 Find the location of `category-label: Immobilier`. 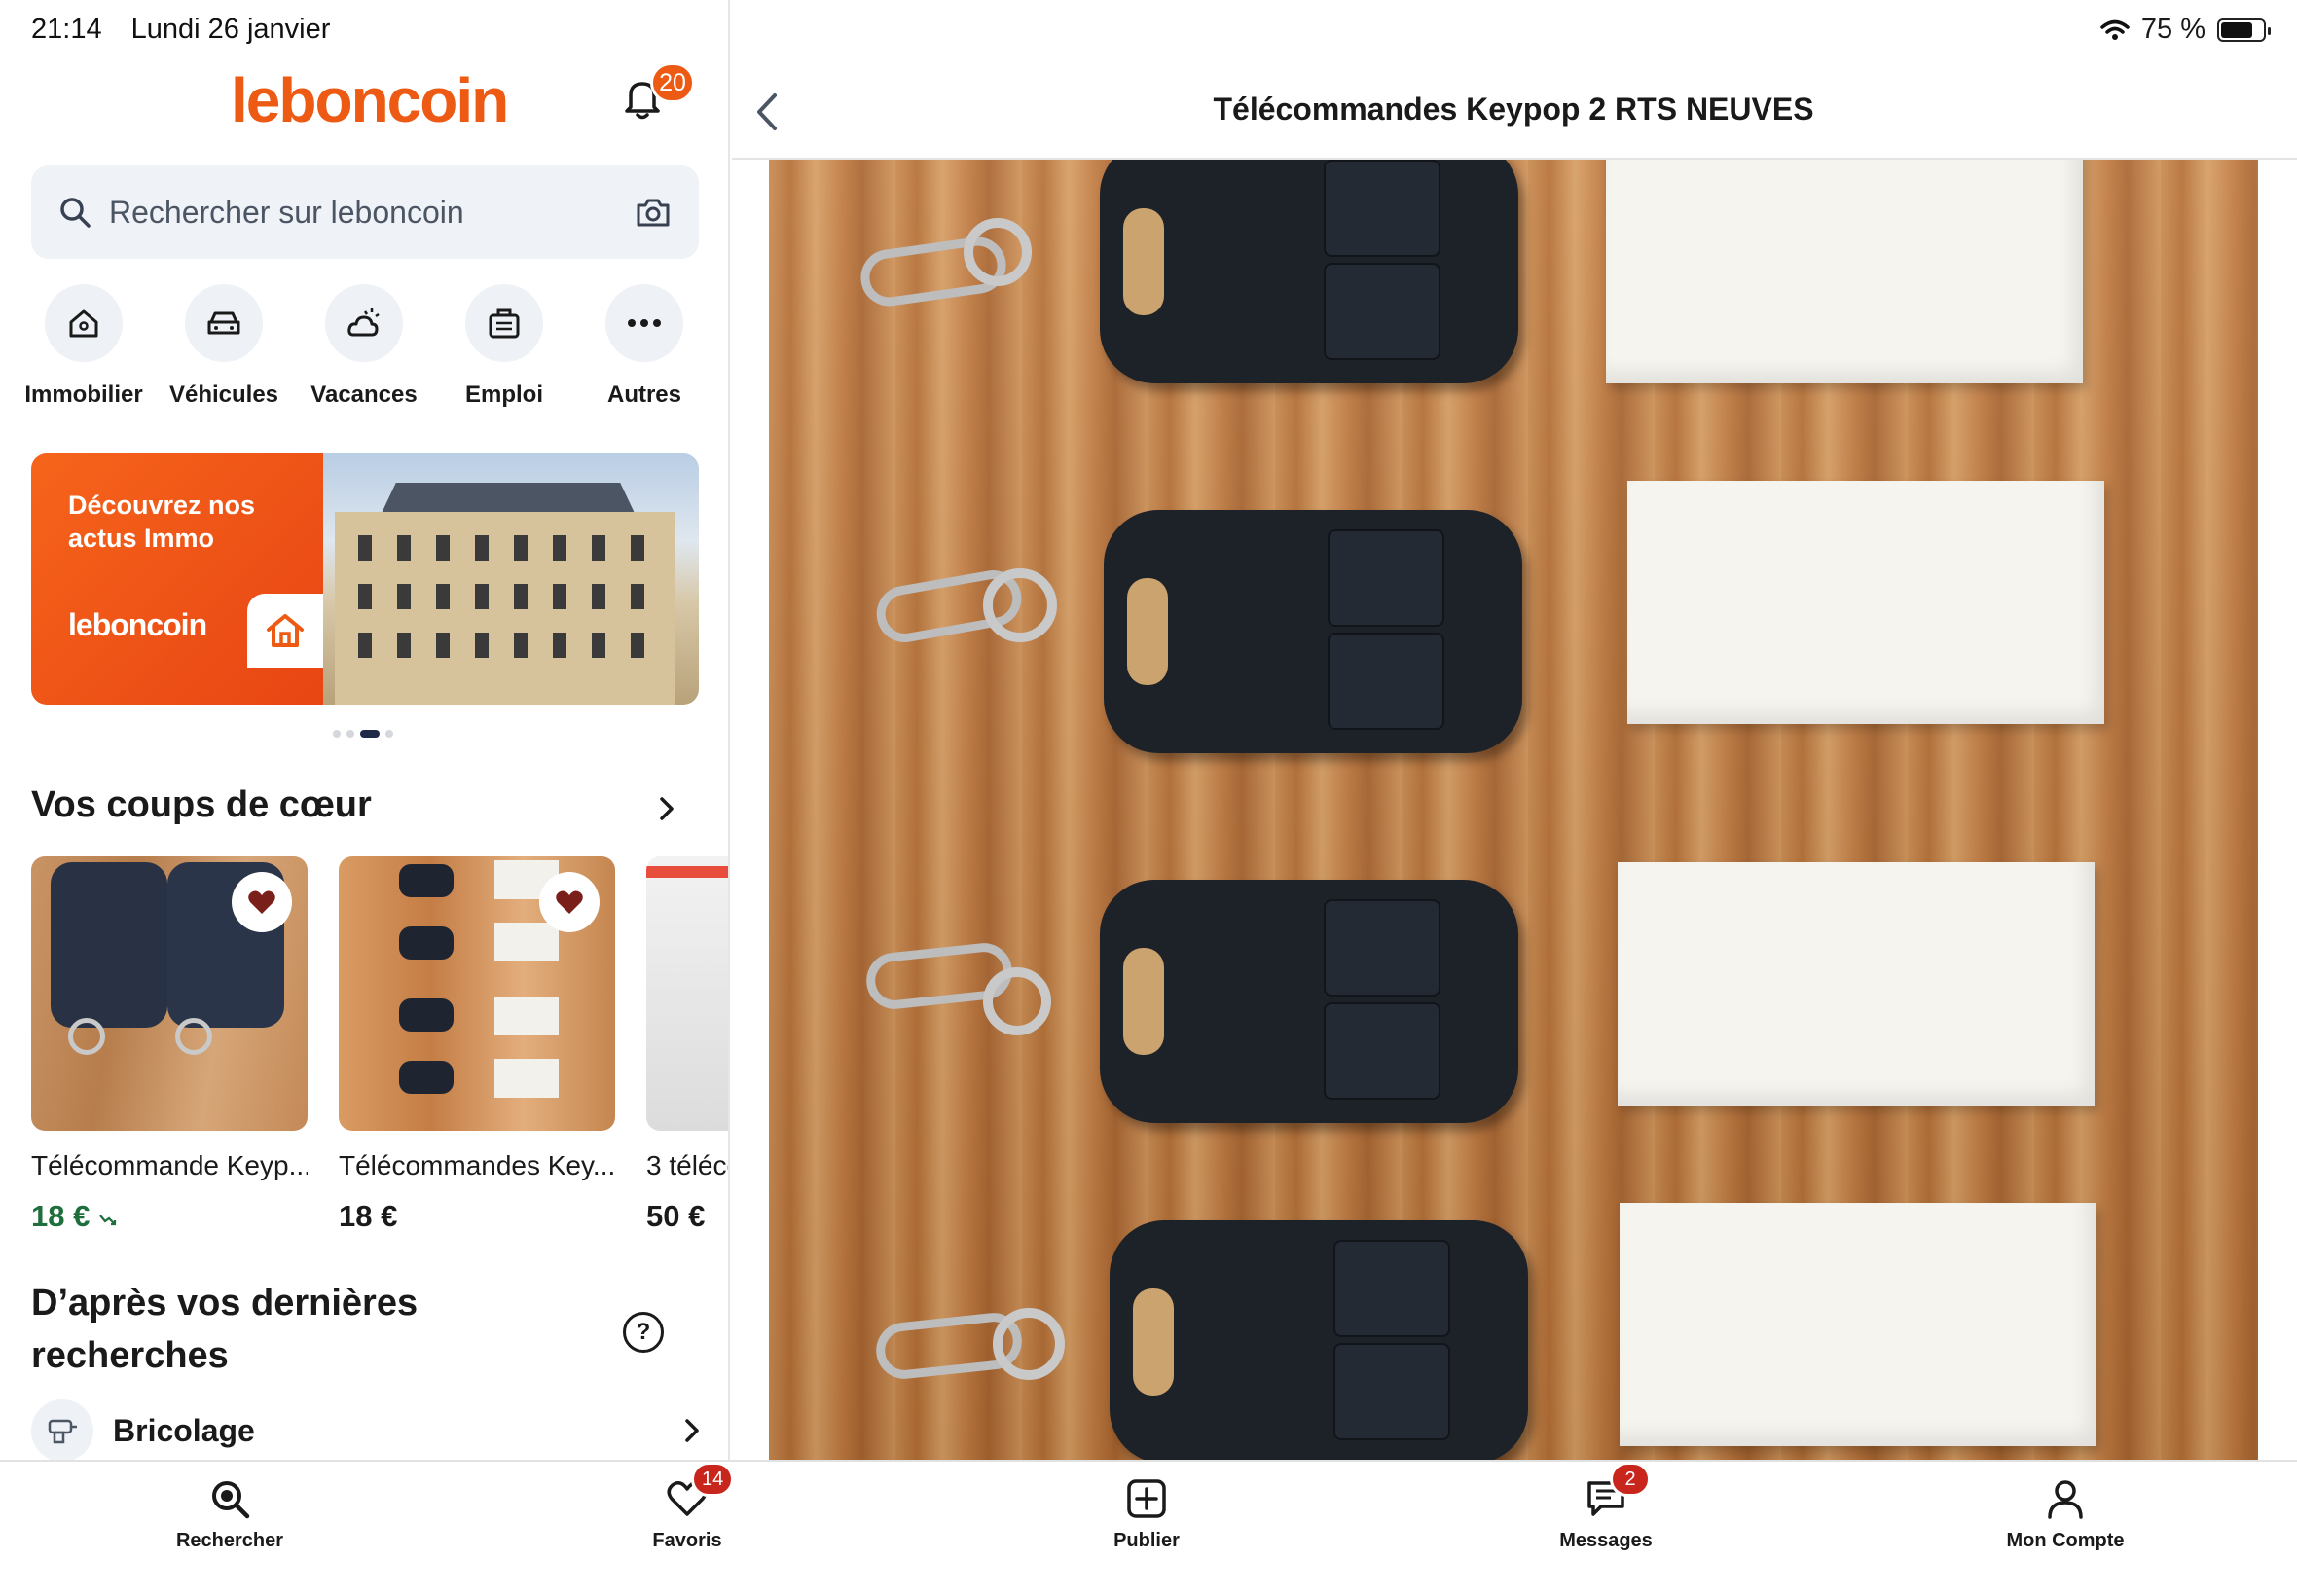

category-label: Immobilier is located at coordinates (83, 395).